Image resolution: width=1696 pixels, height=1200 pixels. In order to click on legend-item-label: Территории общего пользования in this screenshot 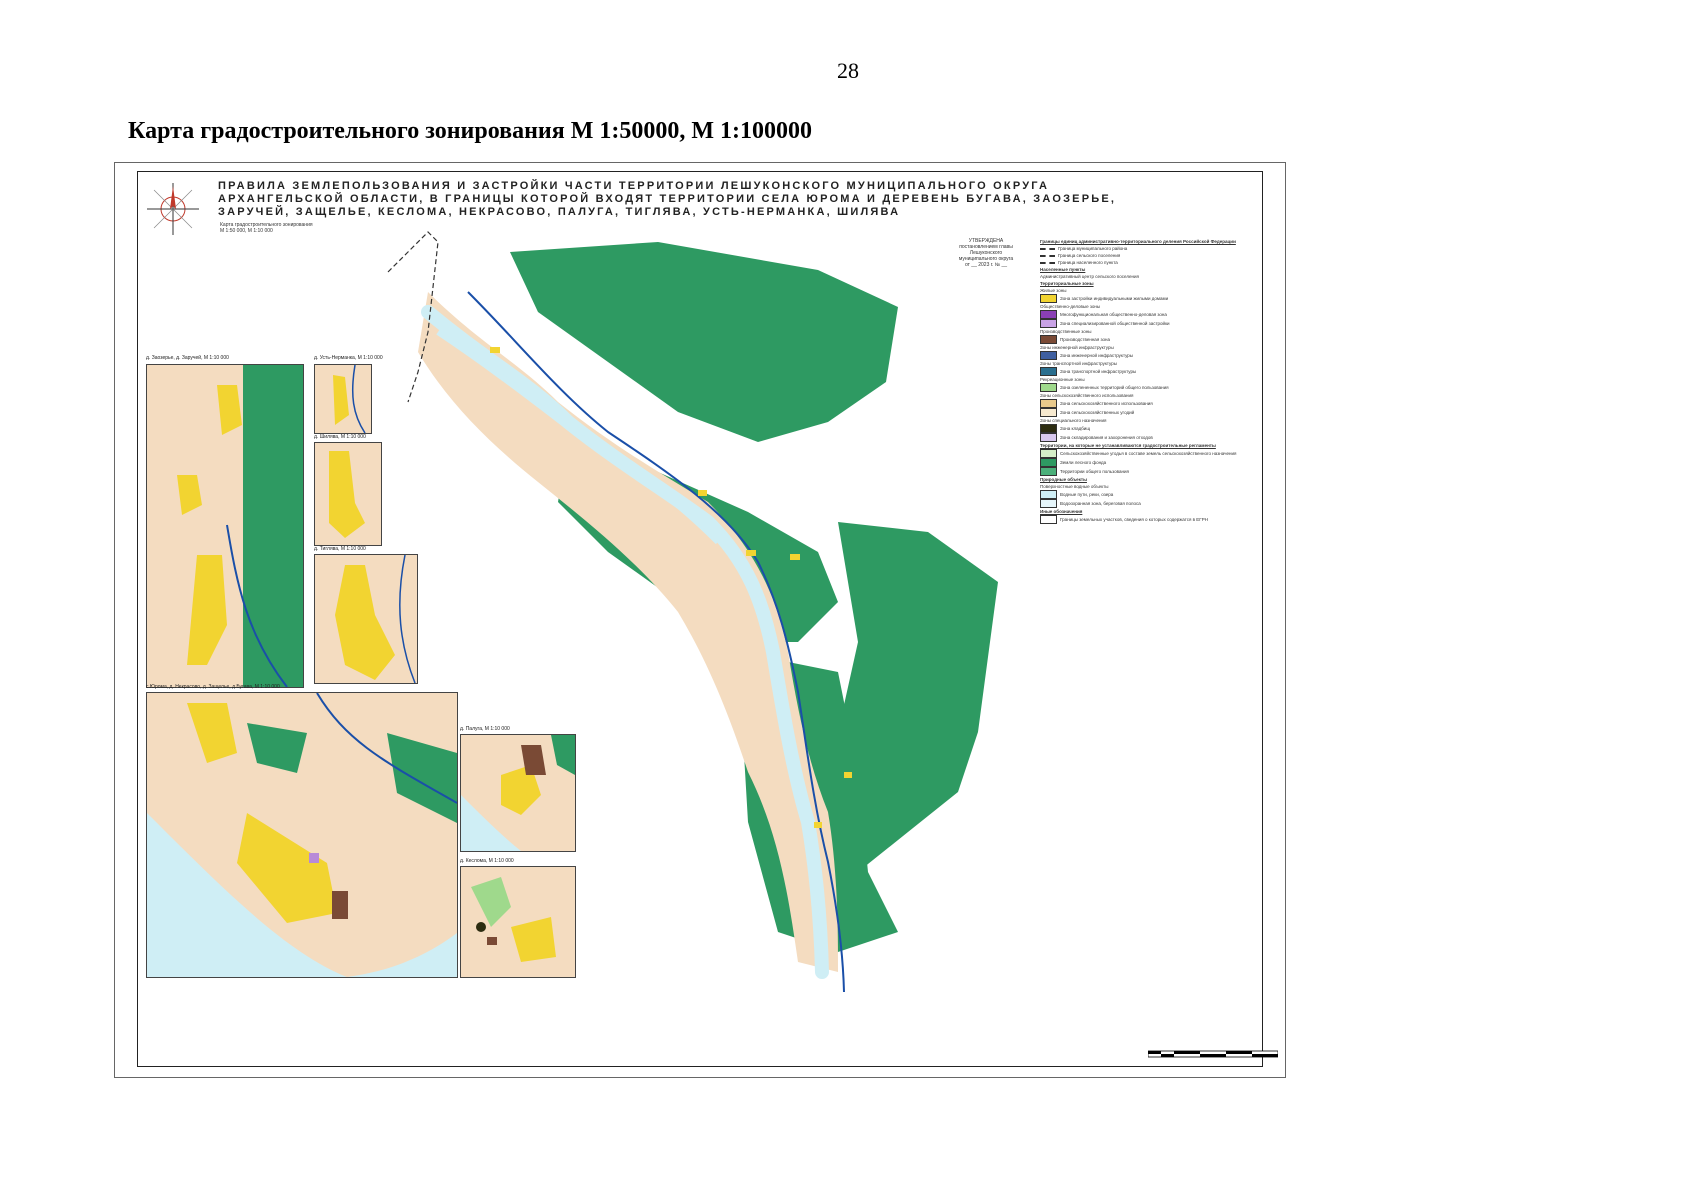, I will do `click(1094, 471)`.